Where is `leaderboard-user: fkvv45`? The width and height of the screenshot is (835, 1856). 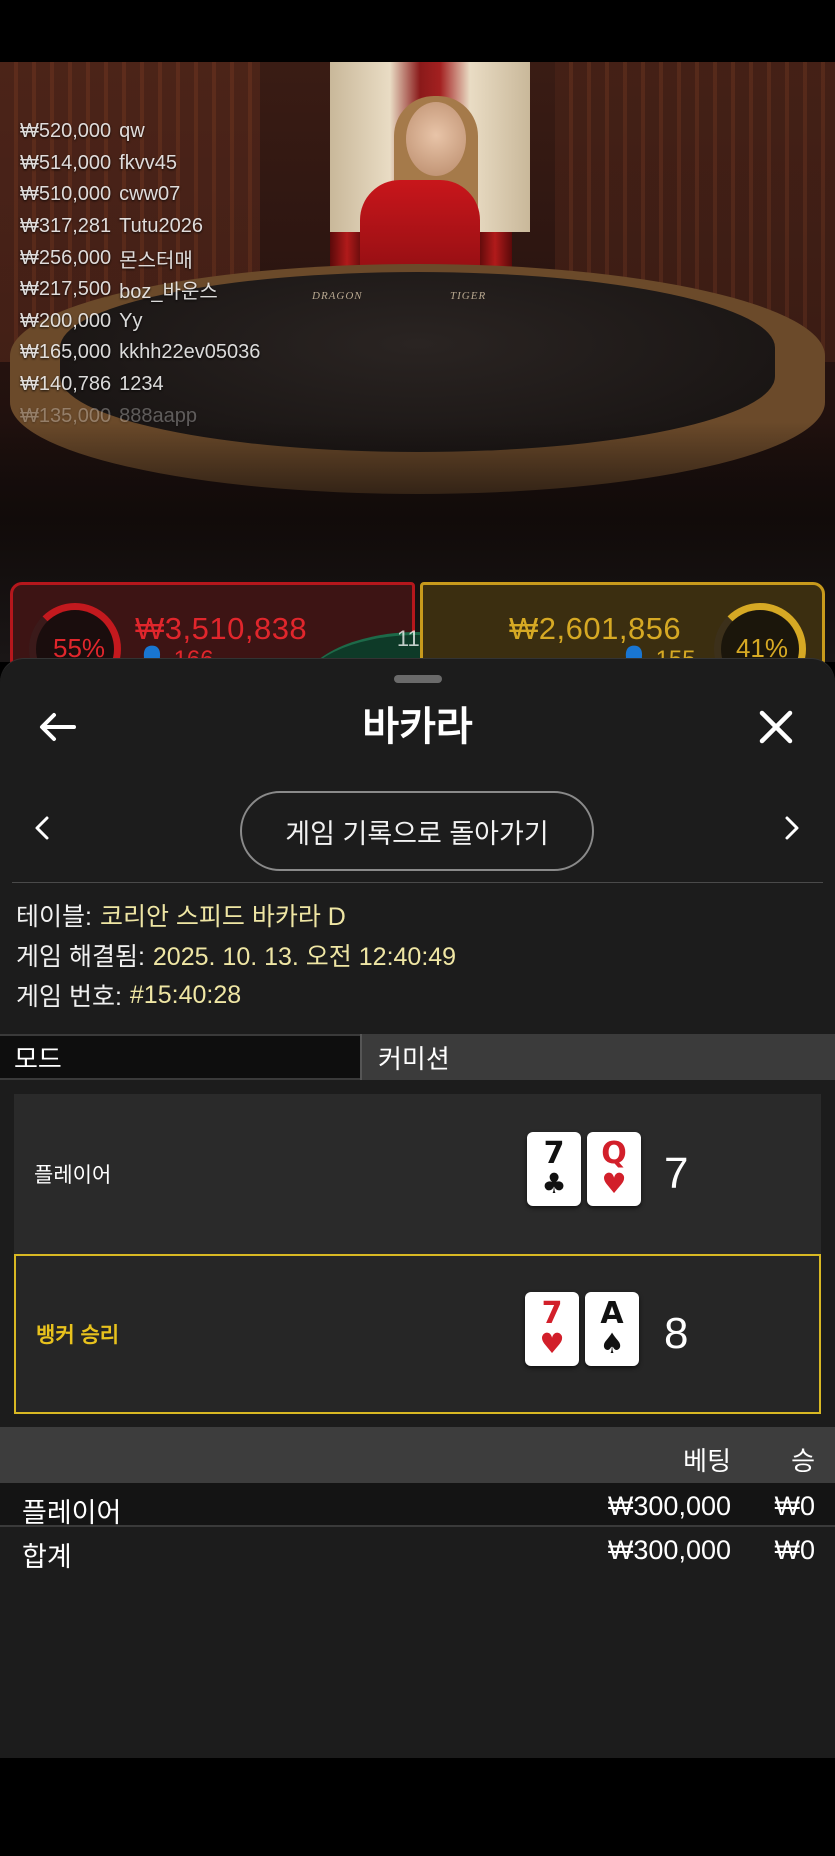
leaderboard-user: fkvv45 is located at coordinates (148, 162).